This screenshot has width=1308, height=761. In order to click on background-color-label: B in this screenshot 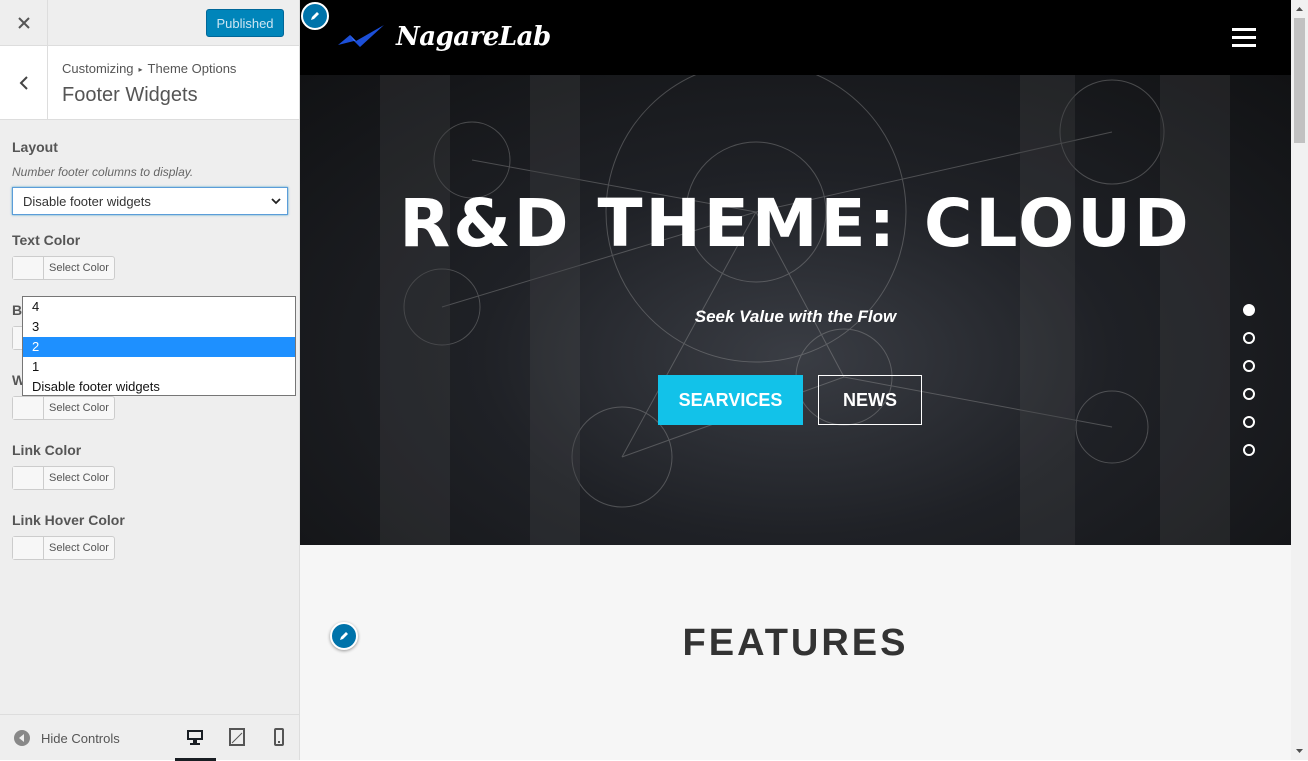, I will do `click(17, 310)`.